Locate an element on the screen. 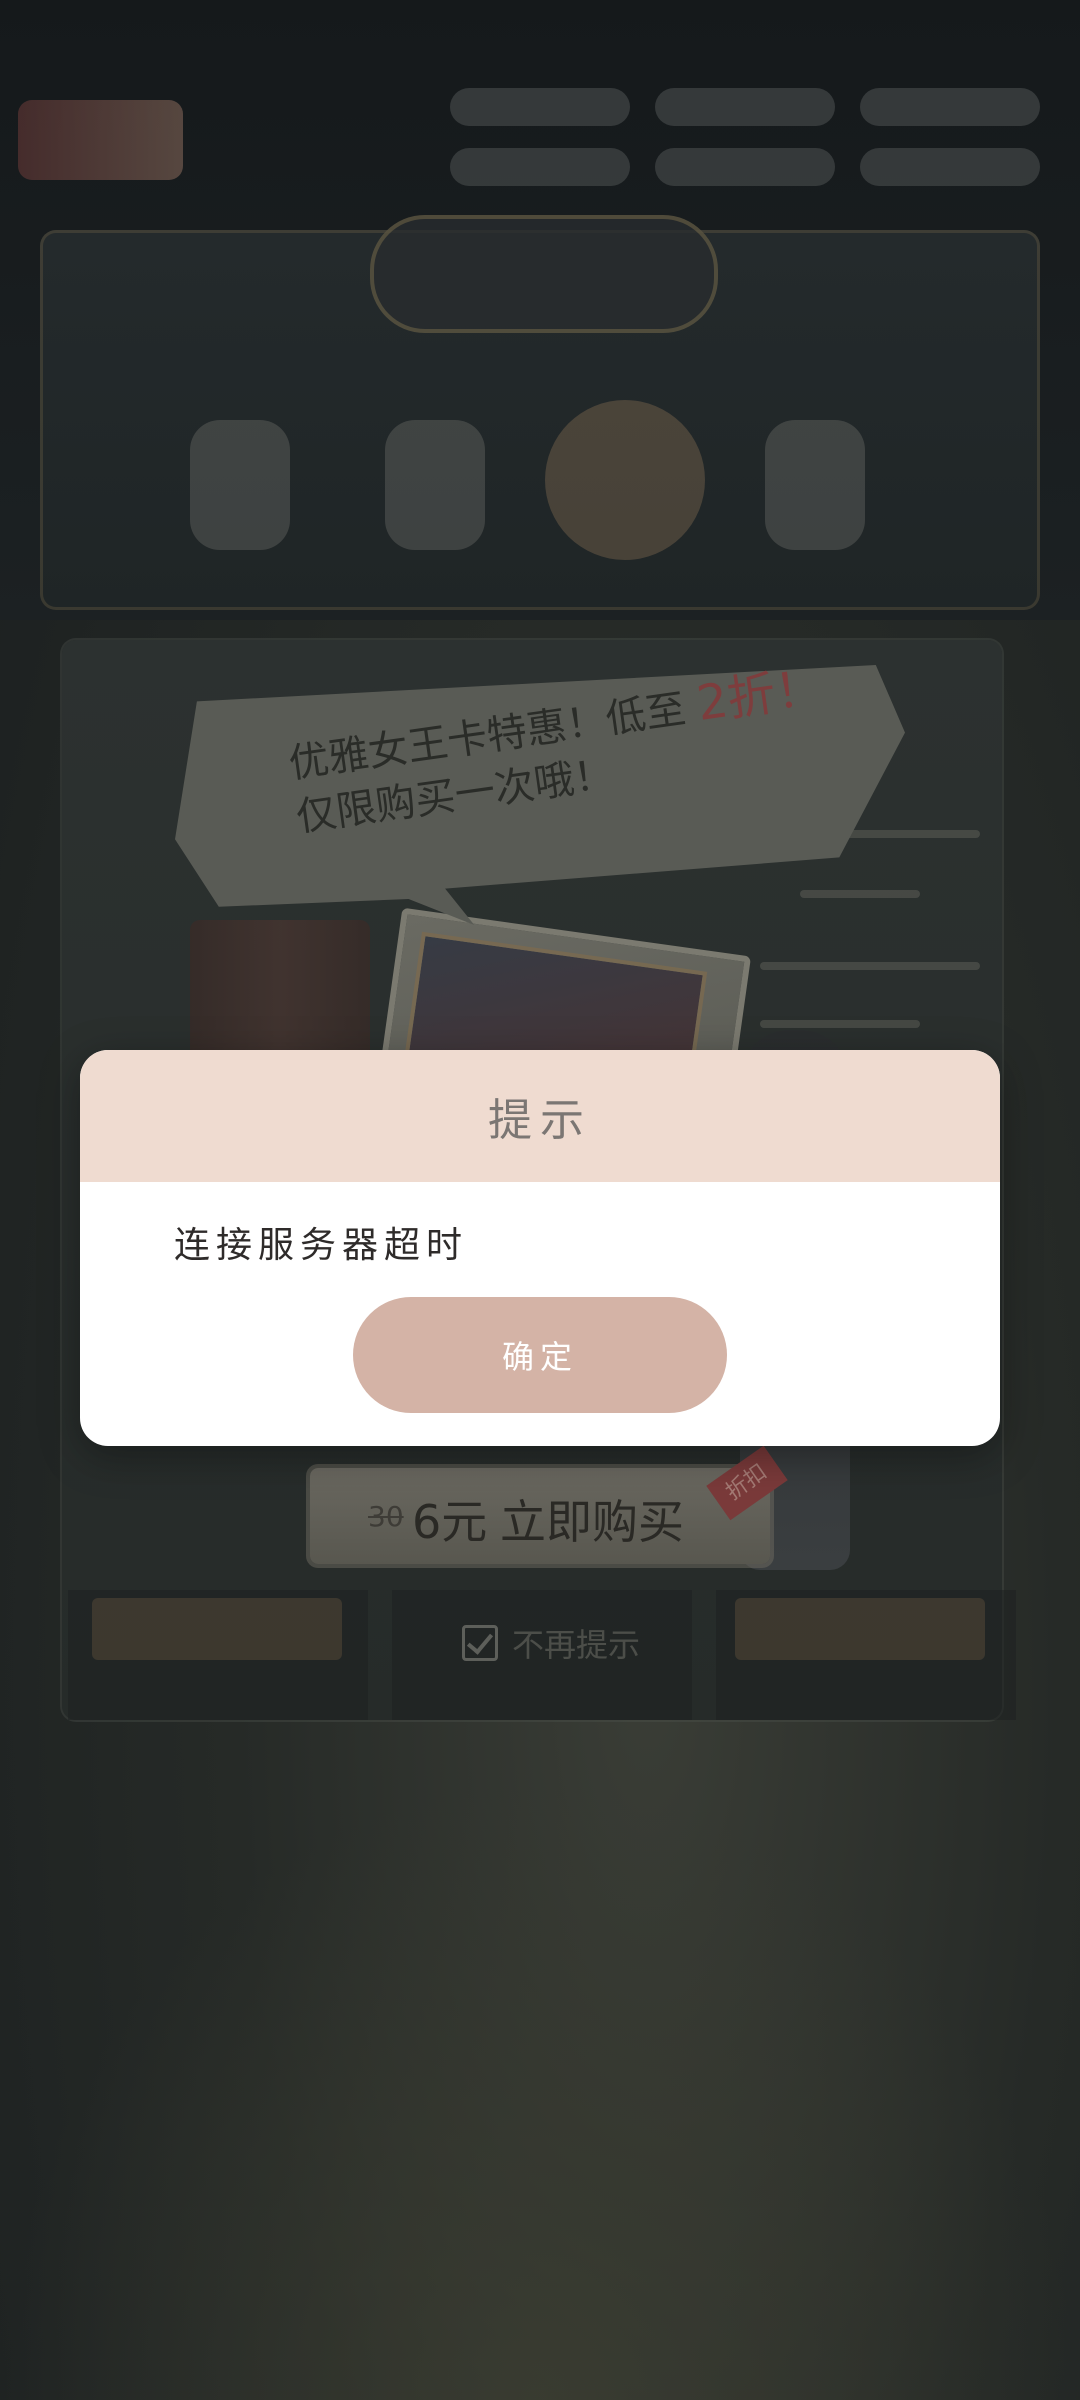 The width and height of the screenshot is (1080, 2400). buy-now-label: 立即购买 is located at coordinates (592, 1522).